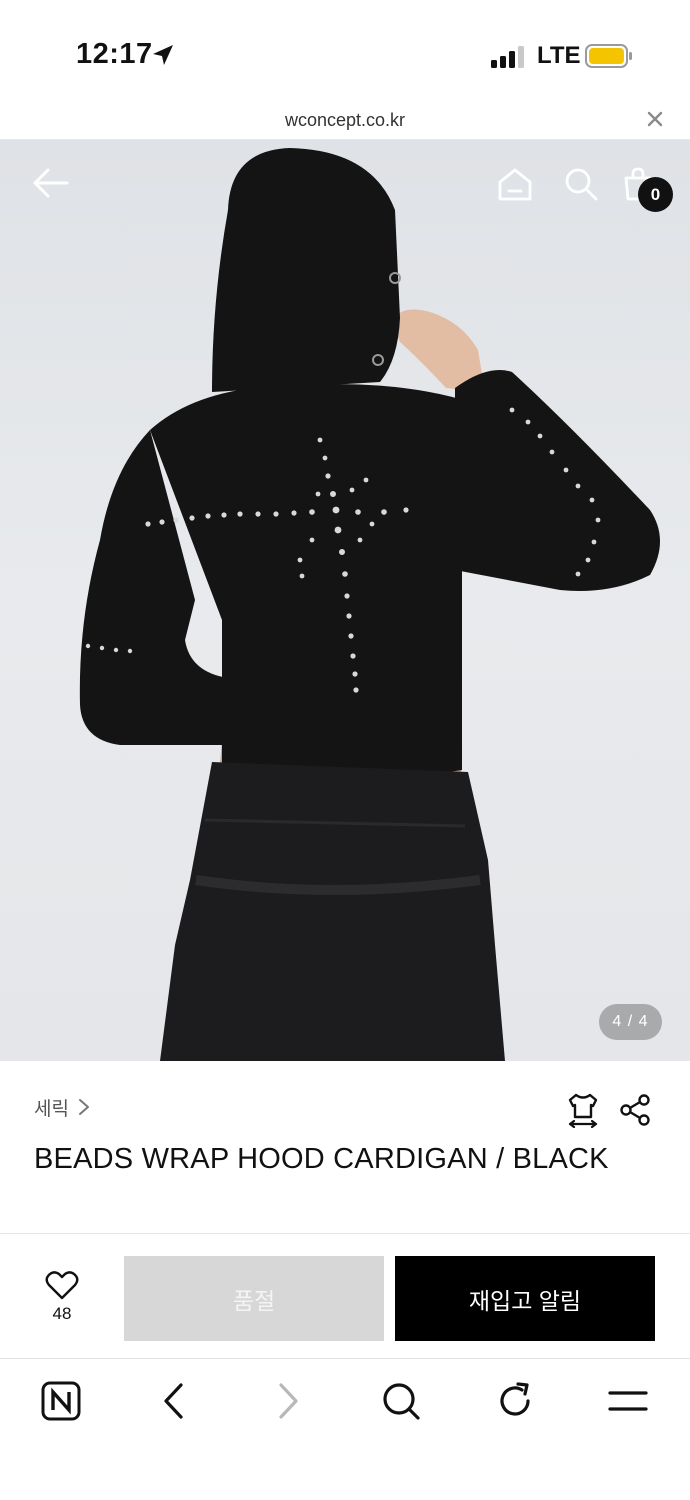 The image size is (690, 1500). Describe the element at coordinates (345, 1429) in the screenshot. I see `browser-toolbar` at that location.